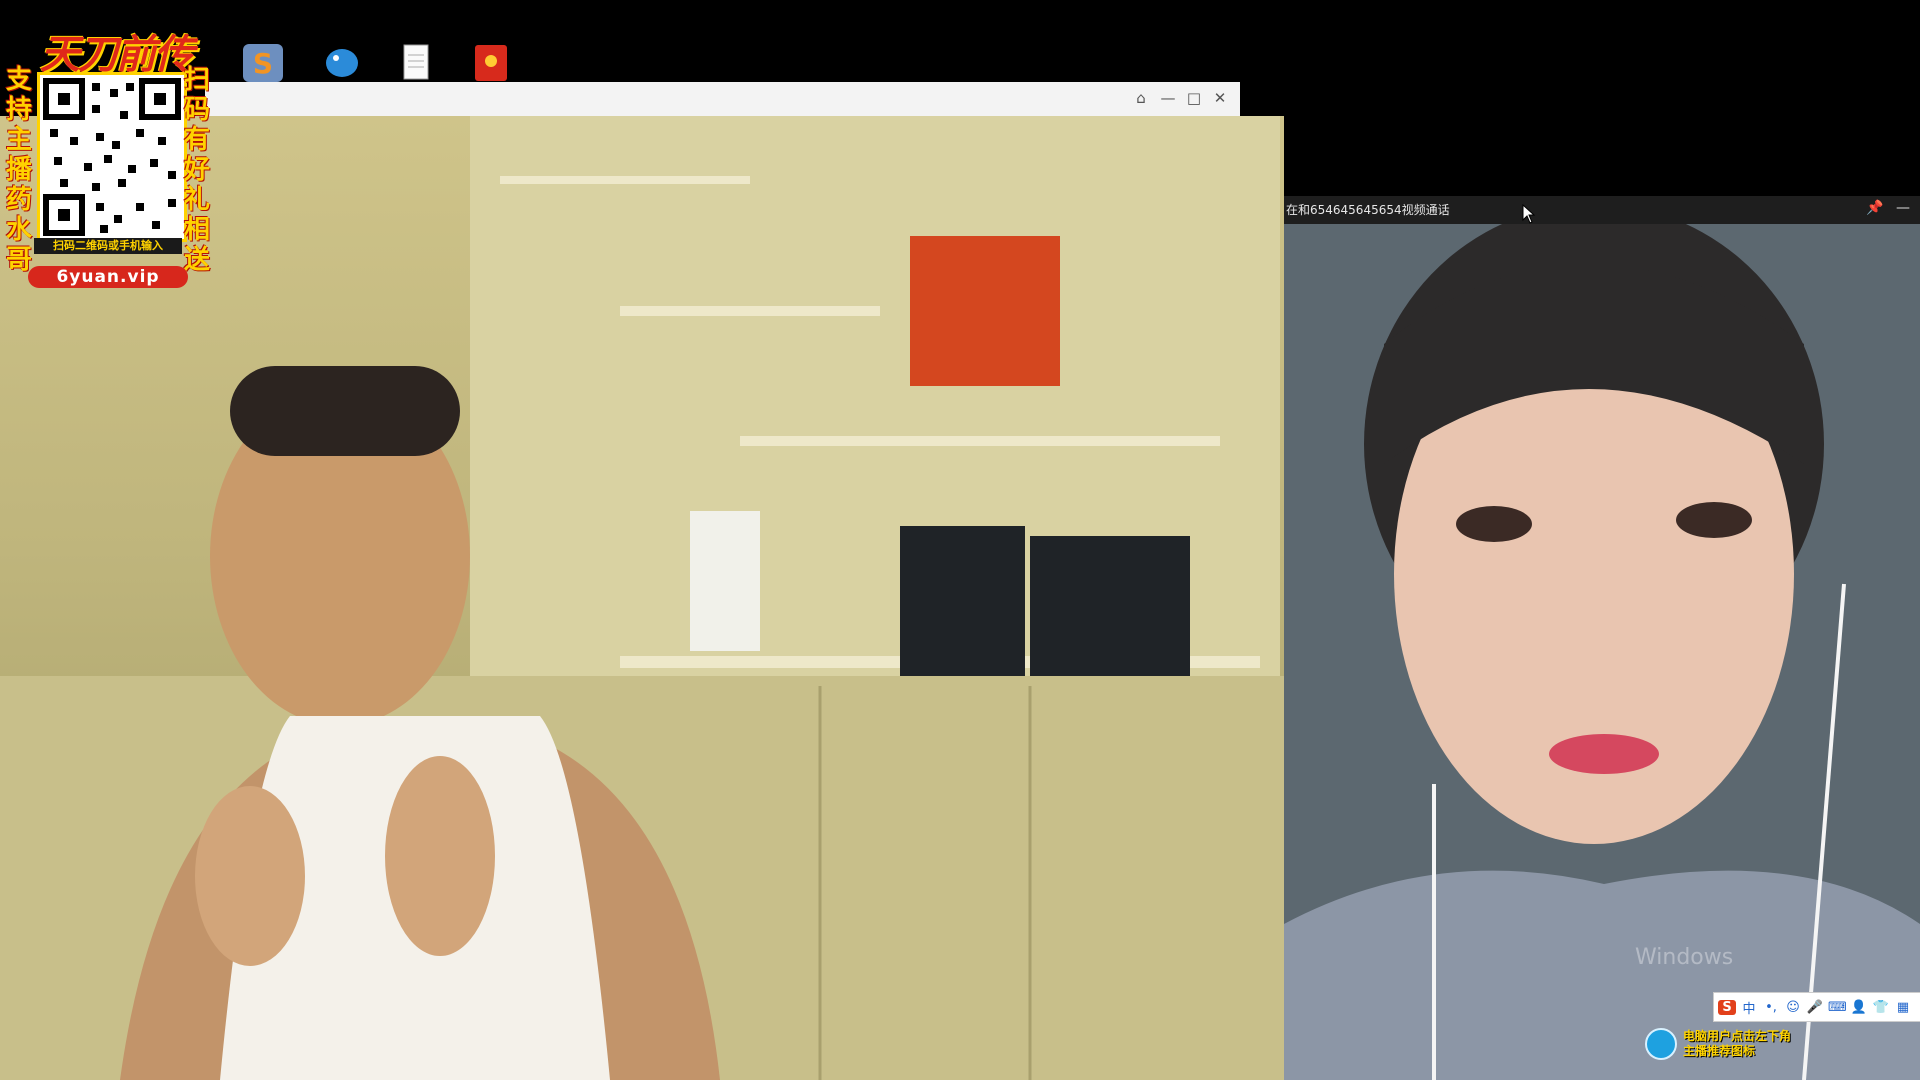 This screenshot has width=1920, height=1080. Describe the element at coordinates (1874, 208) in the screenshot. I see `pin-icon: 📌` at that location.